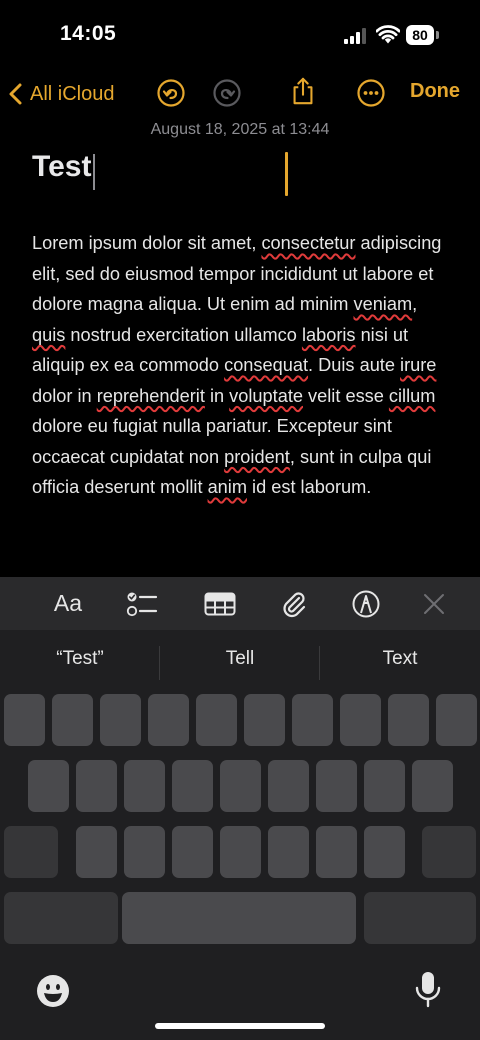 The height and width of the screenshot is (1040, 480). I want to click on misspelled-word: laboris, so click(329, 335).